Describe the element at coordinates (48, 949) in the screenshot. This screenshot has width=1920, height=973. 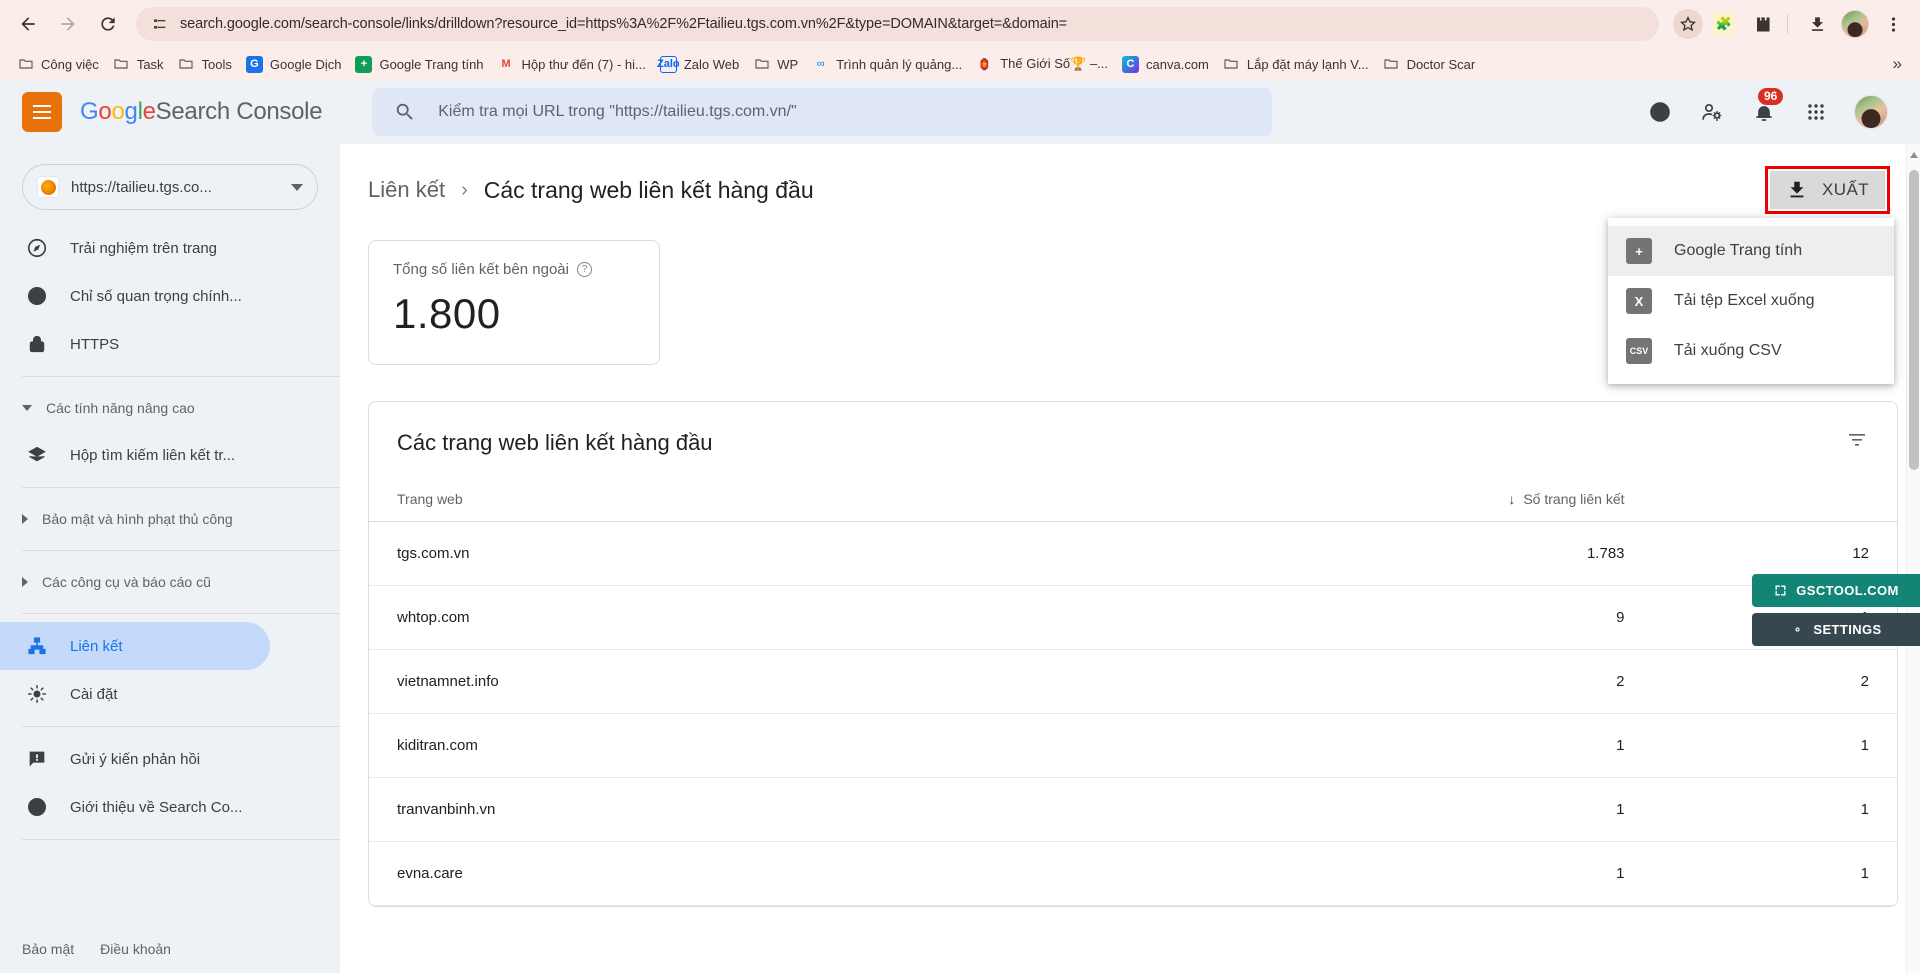
I see `privacy-link: Bảo mật` at that location.